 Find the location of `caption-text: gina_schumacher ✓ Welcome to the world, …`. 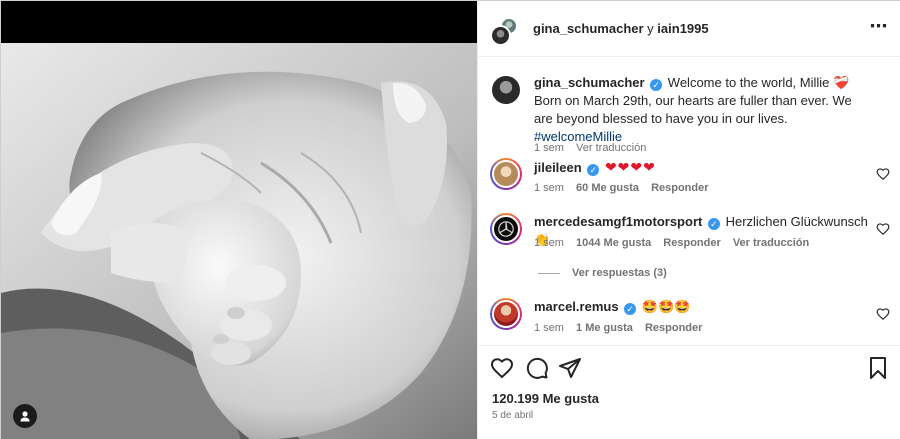

caption-text: gina_schumacher ✓ Welcome to the world, … is located at coordinates (704, 110).